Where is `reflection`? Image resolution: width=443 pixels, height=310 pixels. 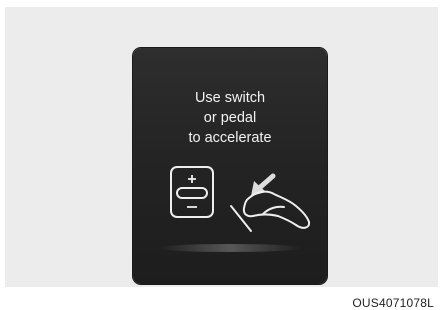
reflection is located at coordinates (230, 248).